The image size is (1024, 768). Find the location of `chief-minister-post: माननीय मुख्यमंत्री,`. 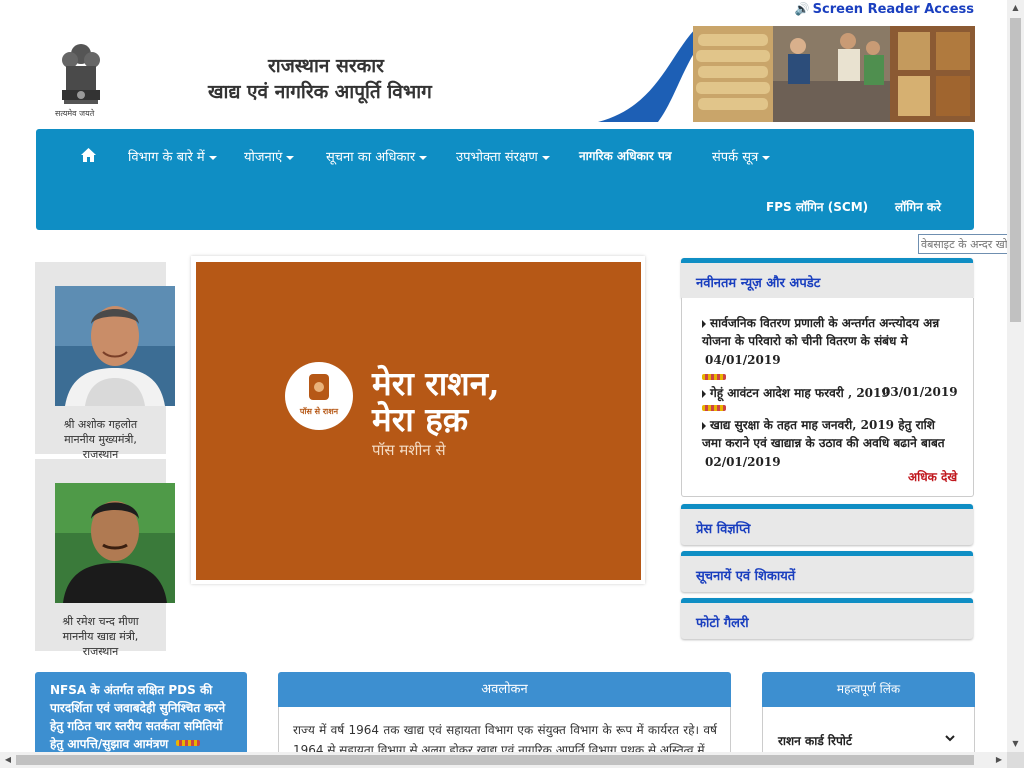

chief-minister-post: माननीय मुख्यमंत्री, is located at coordinates (100, 439).